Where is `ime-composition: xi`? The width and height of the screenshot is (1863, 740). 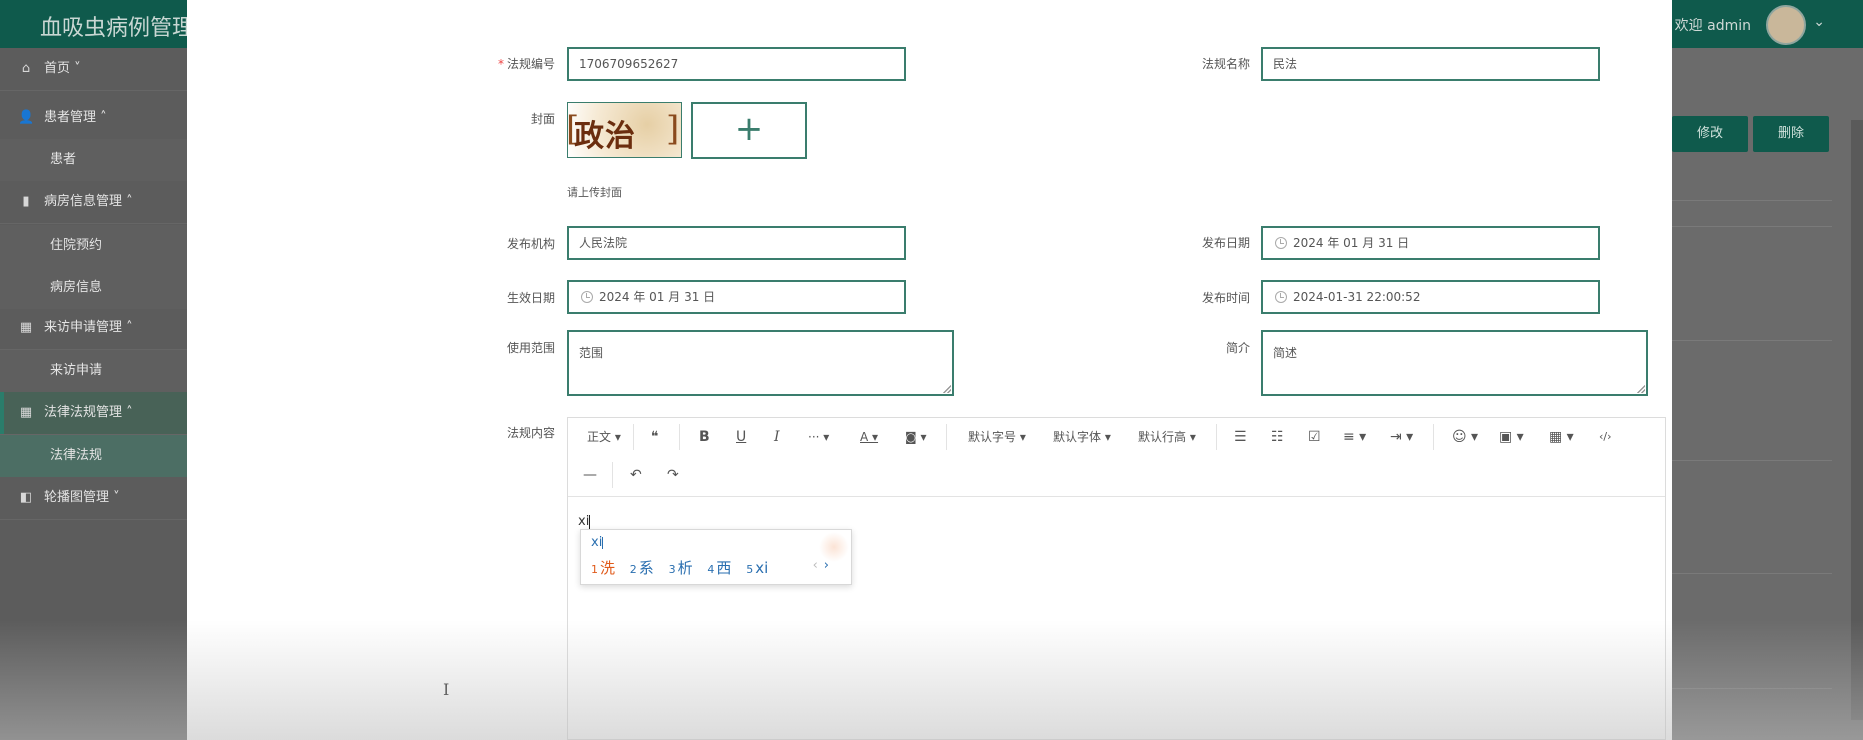 ime-composition: xi is located at coordinates (597, 542).